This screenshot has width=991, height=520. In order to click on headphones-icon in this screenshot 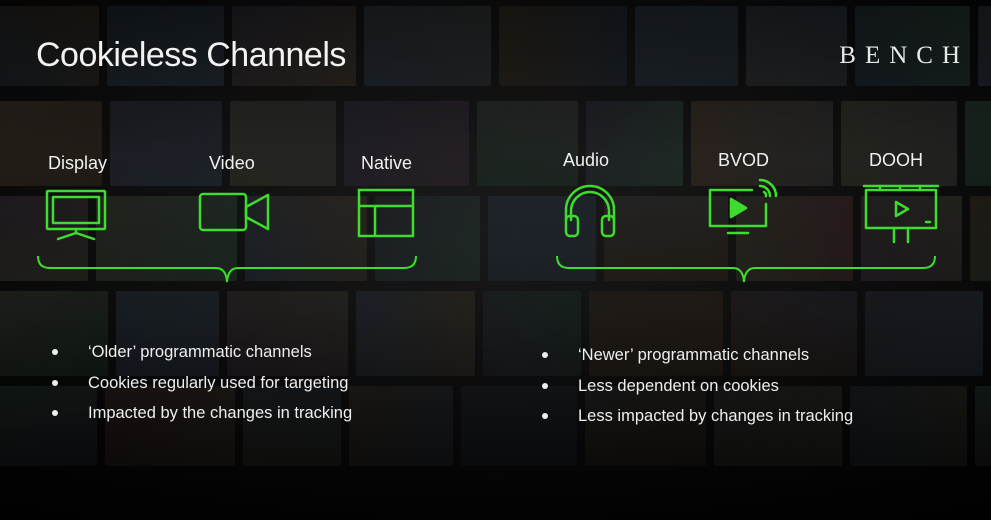, I will do `click(590, 211)`.